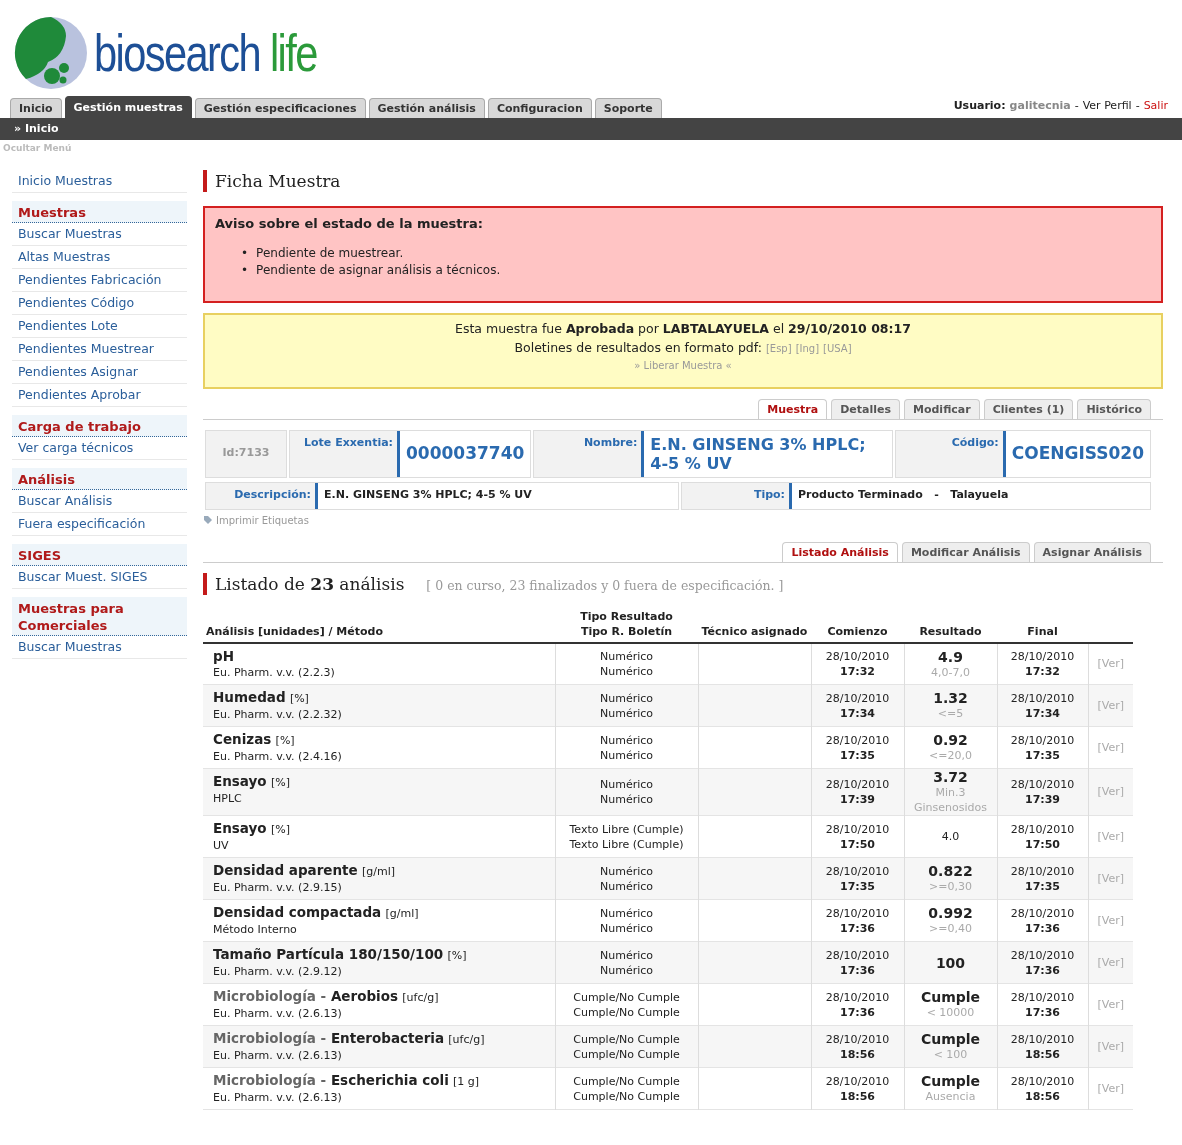 This screenshot has height=1145, width=1182. Describe the element at coordinates (950, 1039) in the screenshot. I see `result-value: Cumple` at that location.